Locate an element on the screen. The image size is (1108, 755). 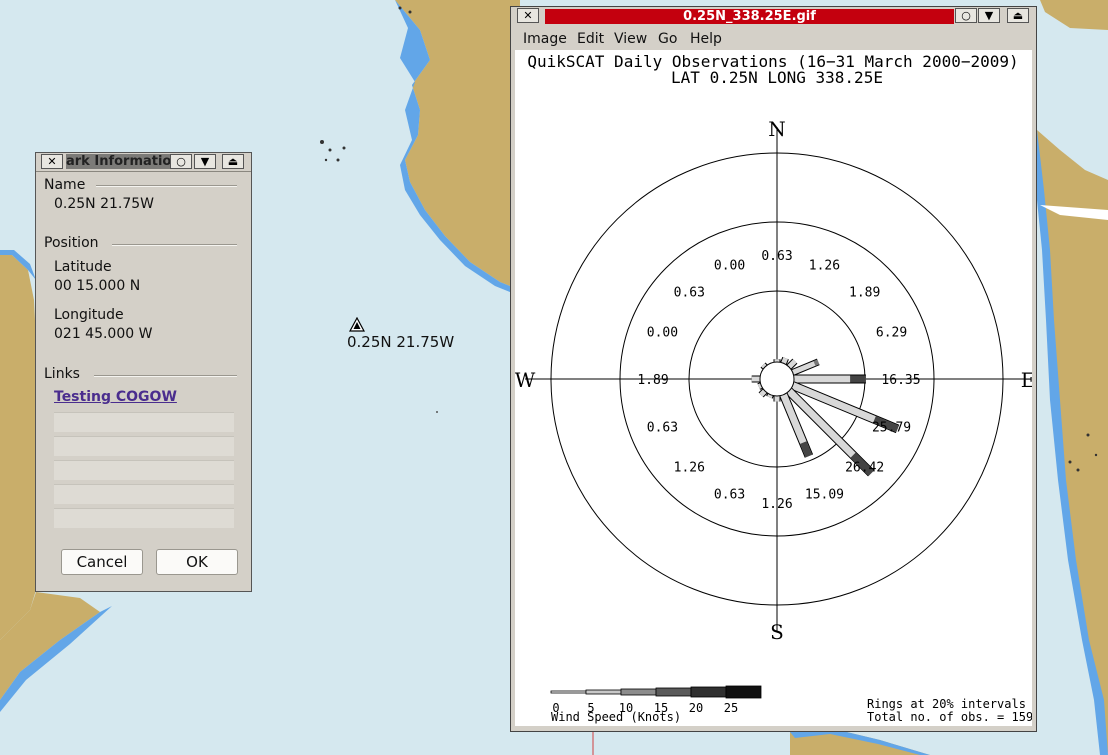
dialog-titlebar: ✕ ark Informatio ○ ▼ ⏏ is located at coordinates (143, 162).